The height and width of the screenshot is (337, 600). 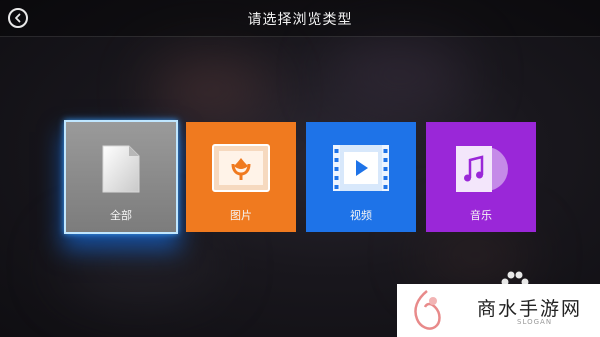 I want to click on header-bar: 请选择浏览类型, so click(x=300, y=18).